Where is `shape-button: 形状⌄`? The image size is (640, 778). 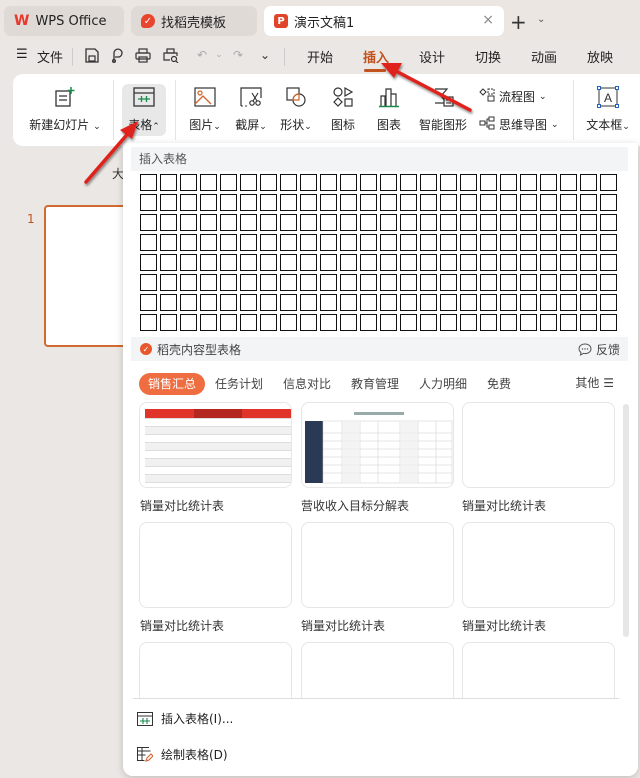
shape-button: 形状⌄ is located at coordinates (296, 108).